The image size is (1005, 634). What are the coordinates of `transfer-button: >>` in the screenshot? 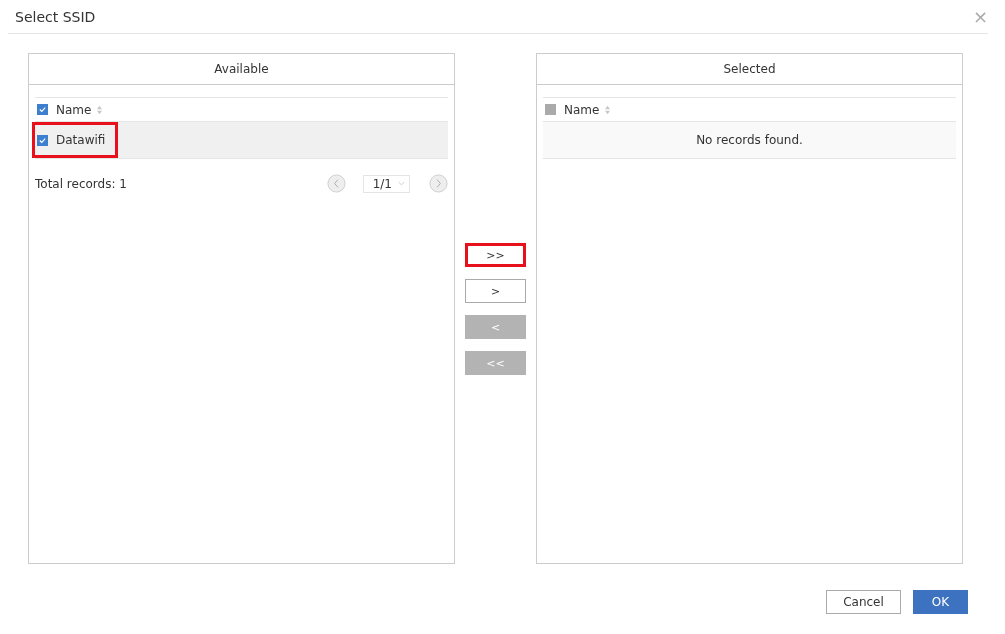 It's located at (495, 255).